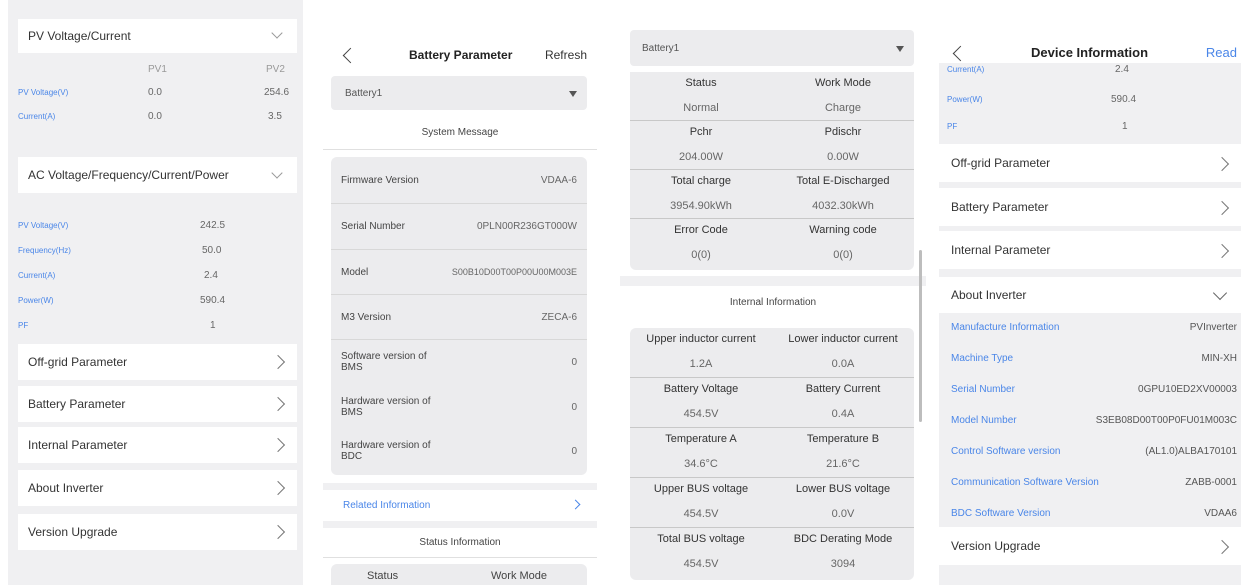 Image resolution: width=1241 pixels, height=585 pixels. I want to click on menu-version-upgrade: Version Upgrade, so click(1090, 546).